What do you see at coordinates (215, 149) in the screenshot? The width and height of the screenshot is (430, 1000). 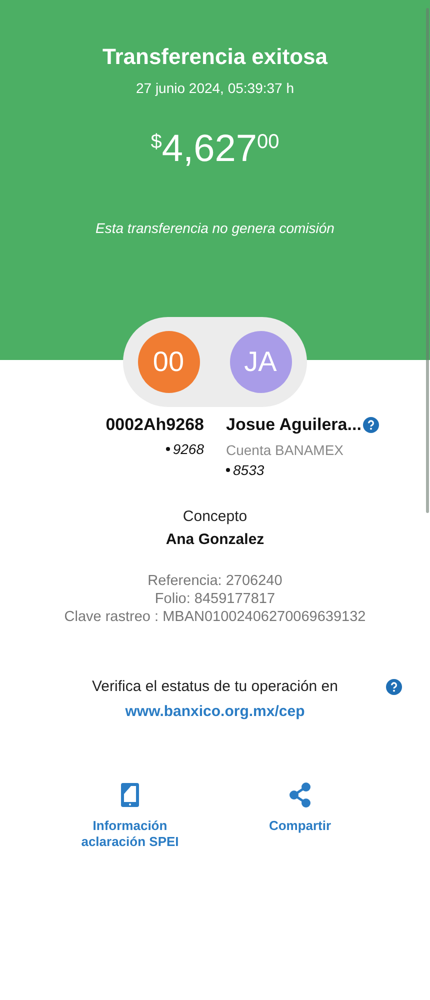 I see `transfer-amount: $^{$}$4,627$^{00}$` at bounding box center [215, 149].